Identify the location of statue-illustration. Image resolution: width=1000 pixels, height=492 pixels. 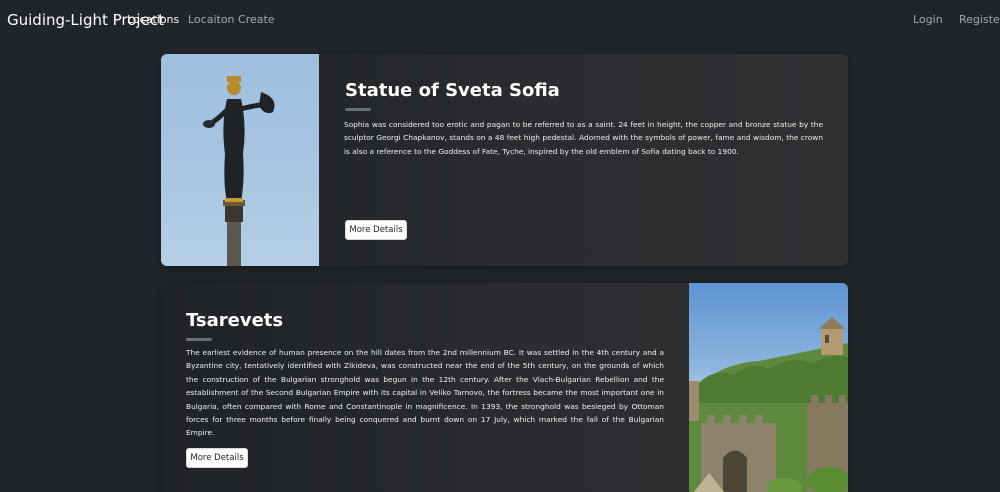
(239, 171).